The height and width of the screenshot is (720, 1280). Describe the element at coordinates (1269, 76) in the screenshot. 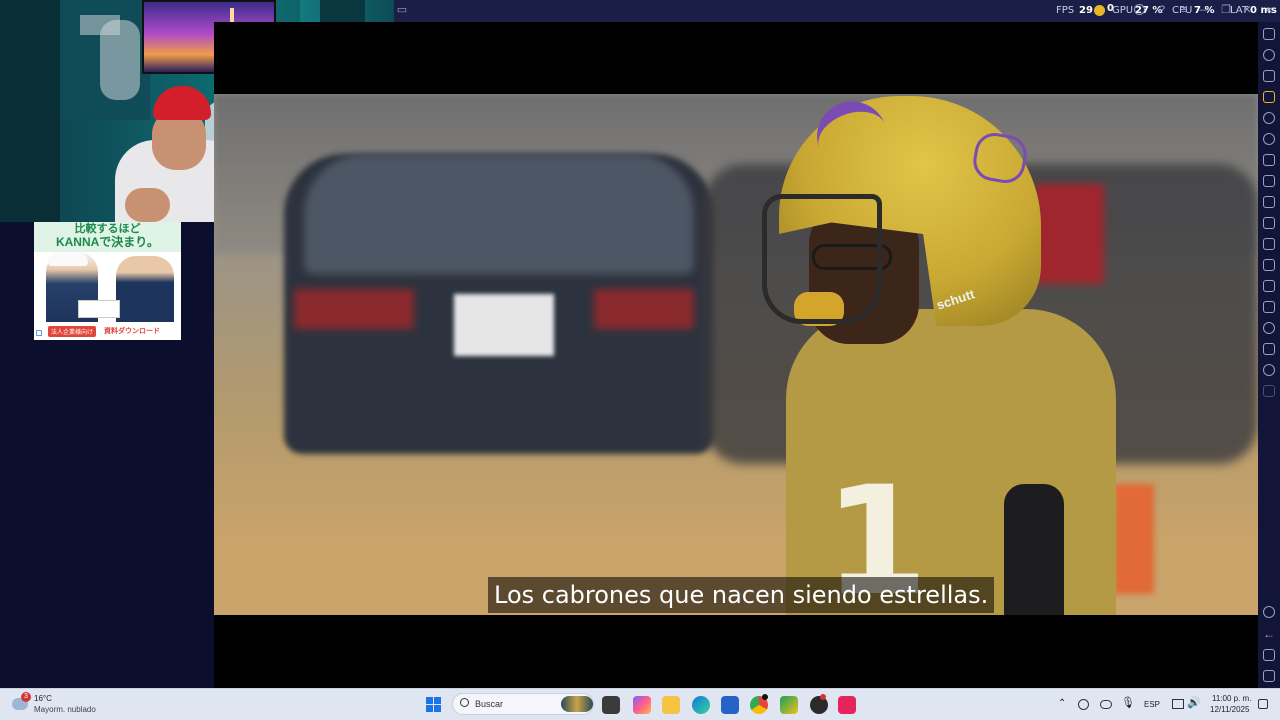

I see `media-manager-icon` at that location.